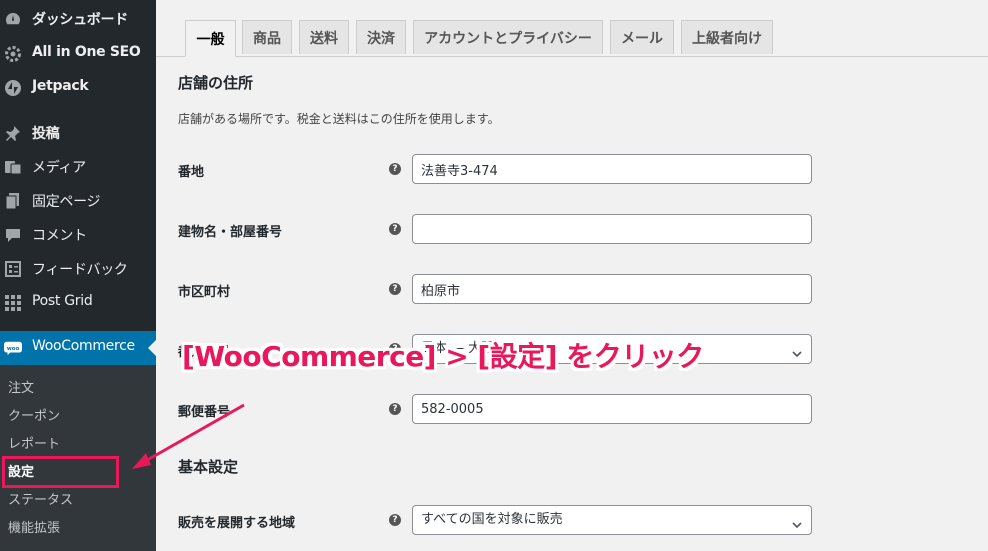 The height and width of the screenshot is (551, 988). What do you see at coordinates (59, 236) in the screenshot?
I see `sidebar-item-label: コメント` at bounding box center [59, 236].